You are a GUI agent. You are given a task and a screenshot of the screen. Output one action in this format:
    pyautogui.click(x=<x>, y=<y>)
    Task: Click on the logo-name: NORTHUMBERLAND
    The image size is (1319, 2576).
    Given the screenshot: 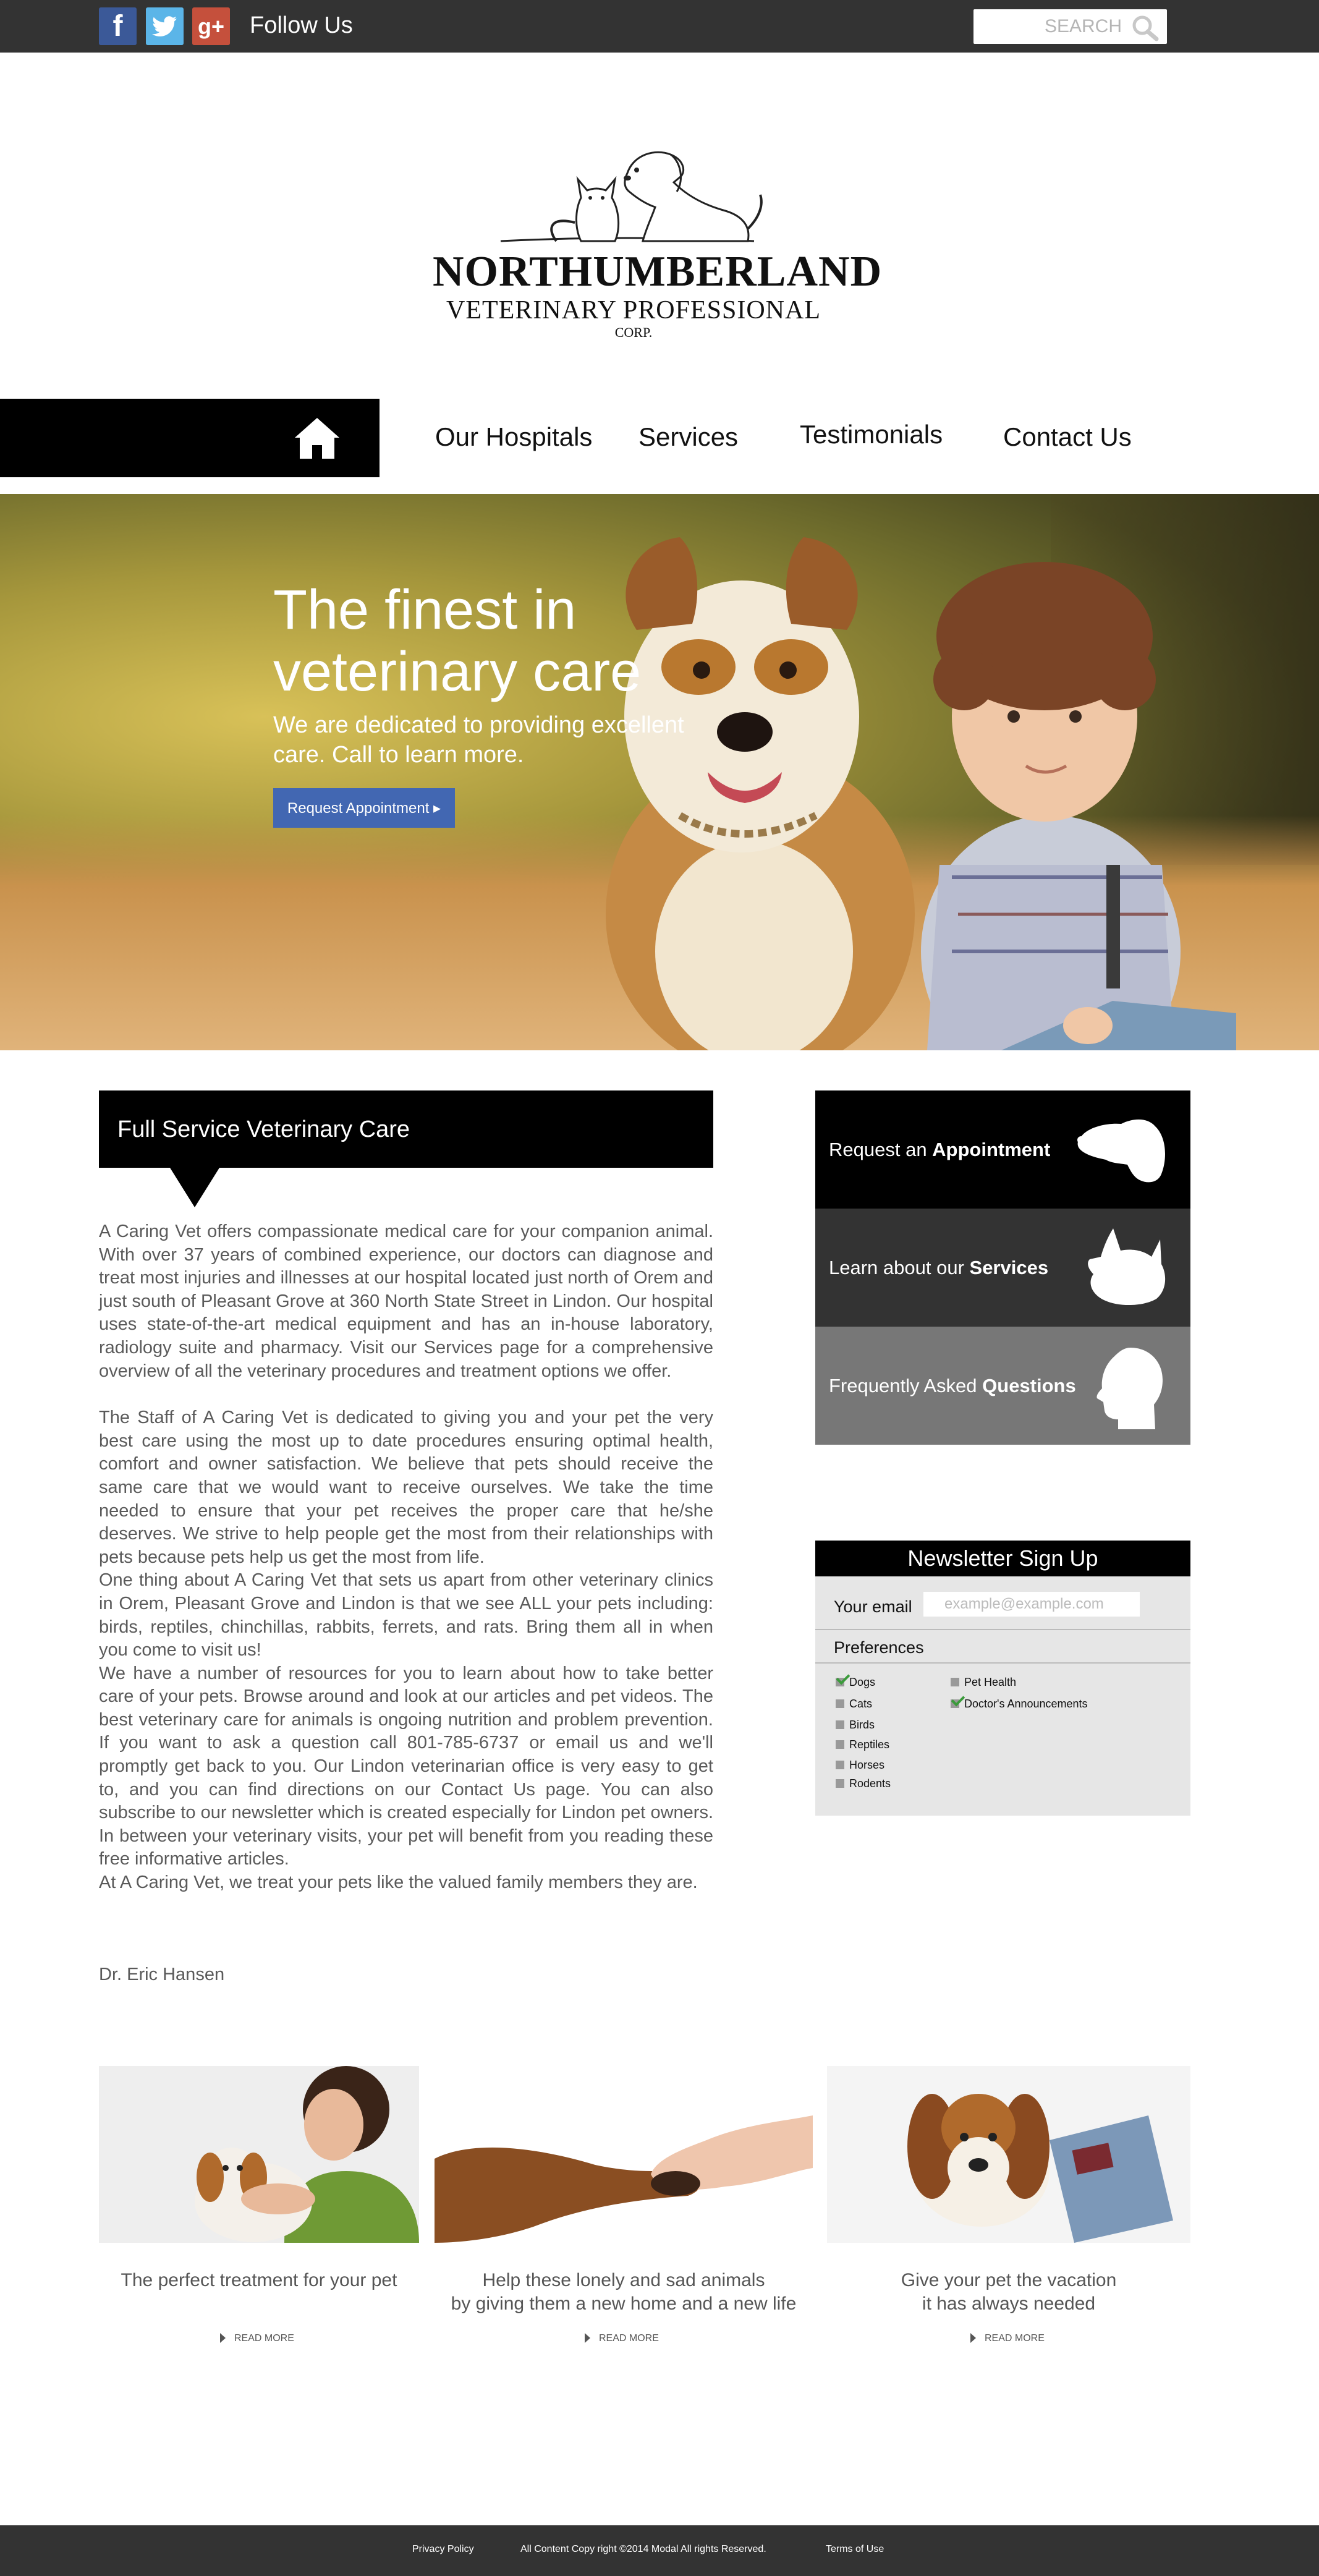 What is the action you would take?
    pyautogui.click(x=658, y=271)
    